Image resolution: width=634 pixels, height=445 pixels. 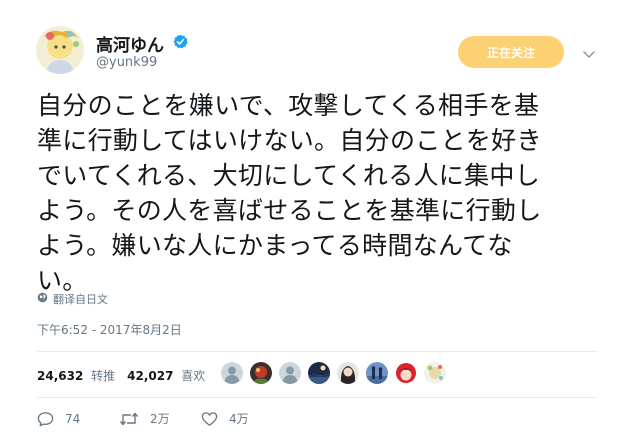 I want to click on like-button: 4万, so click(x=242, y=418).